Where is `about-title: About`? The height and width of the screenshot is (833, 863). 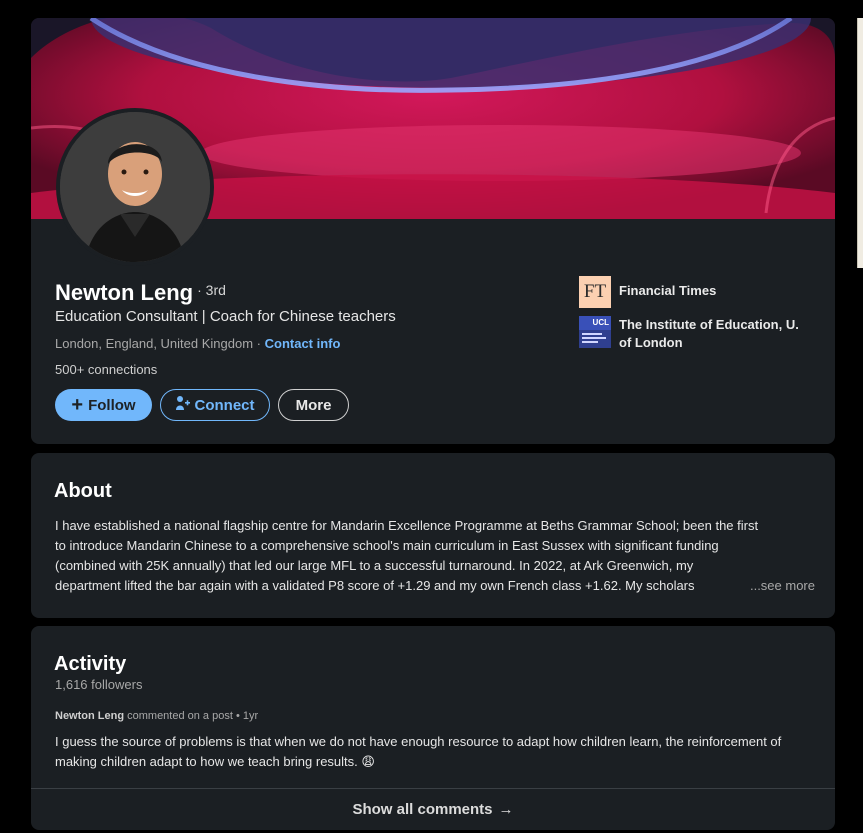
about-title: About is located at coordinates (83, 491).